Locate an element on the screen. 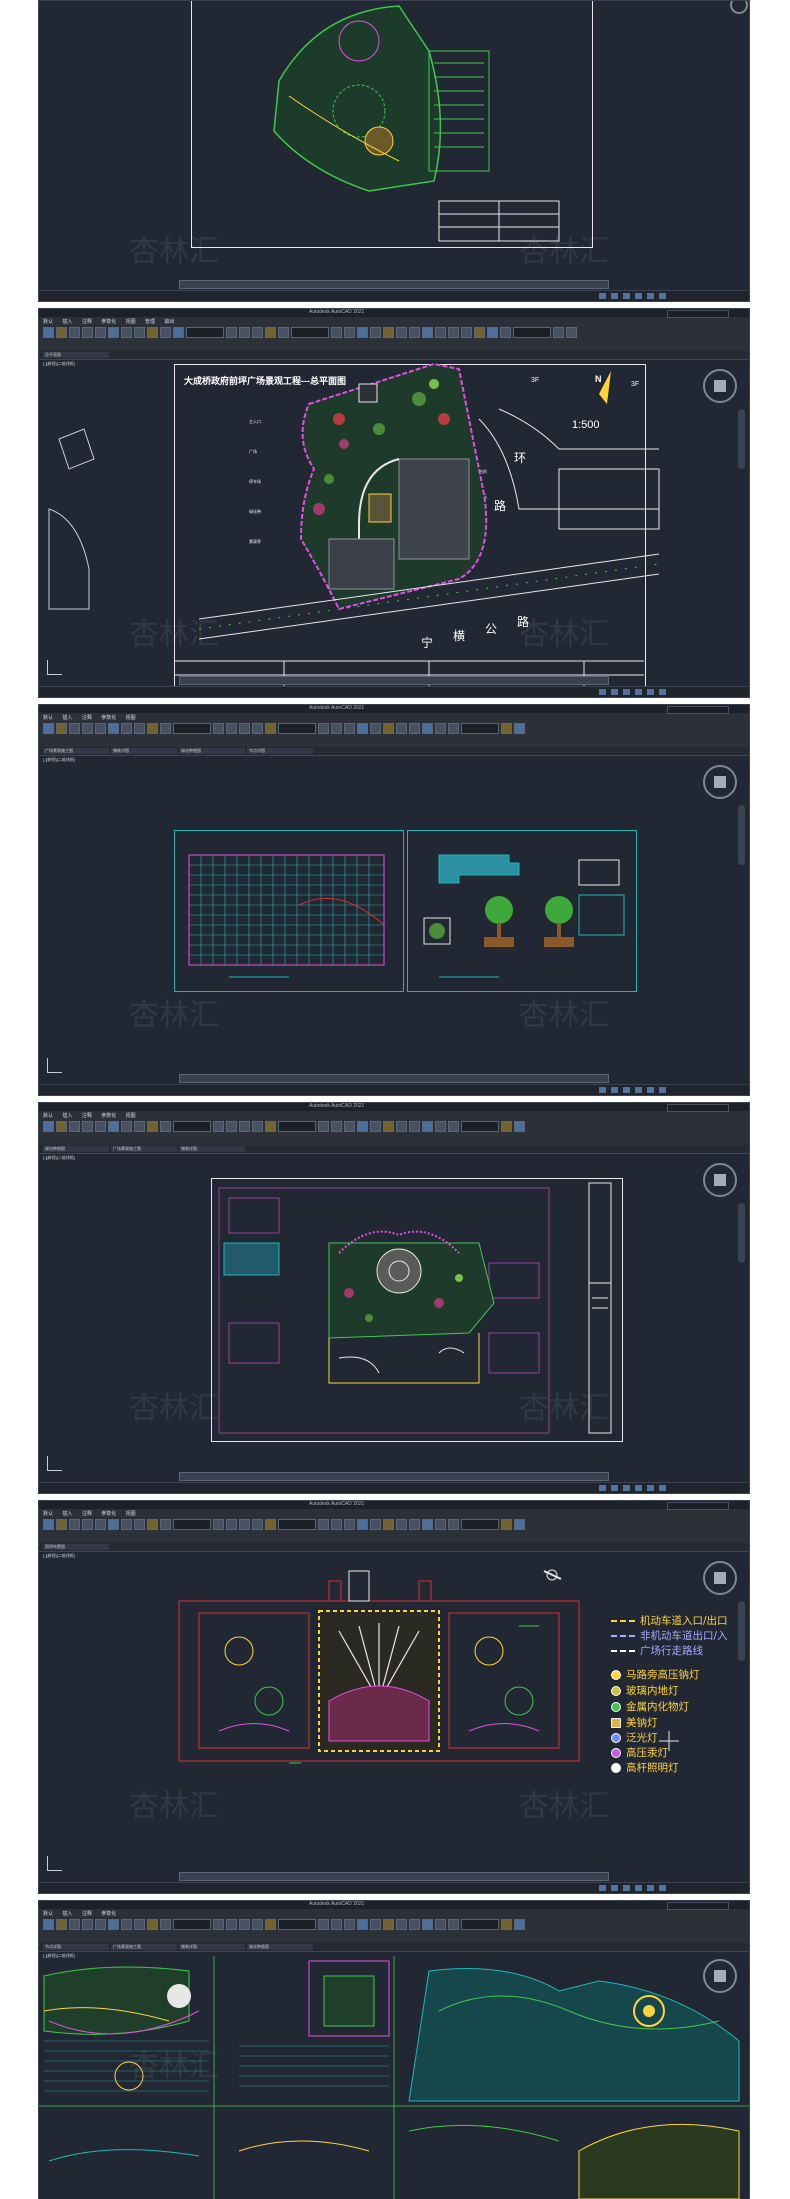 This screenshot has height=2199, width=790. legend-item: 马路旁高压钠灯 is located at coordinates (655, 1674).